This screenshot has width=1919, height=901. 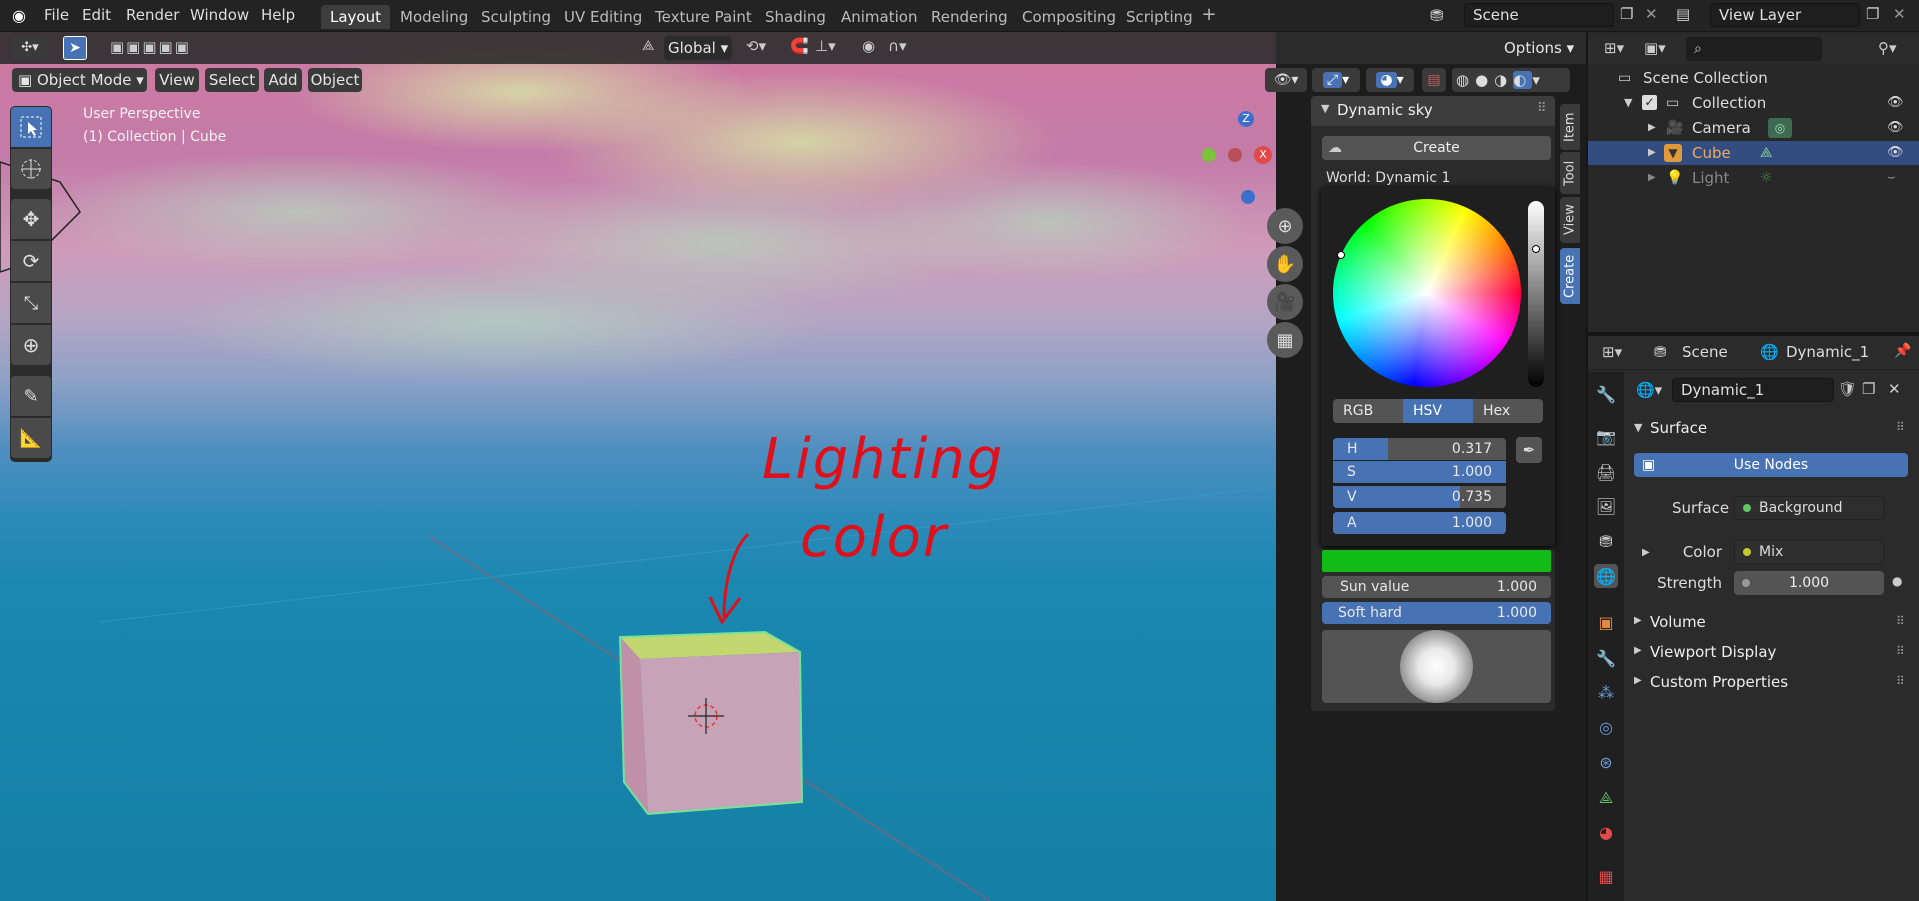 What do you see at coordinates (1606, 832) in the screenshot?
I see `material-tab-icon: ◕` at bounding box center [1606, 832].